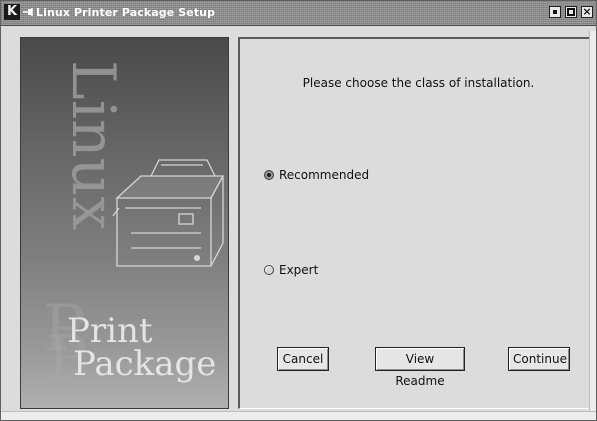 The width and height of the screenshot is (597, 421). Describe the element at coordinates (126, 12) in the screenshot. I see `window-title: Linux Printer Package Setup` at that location.